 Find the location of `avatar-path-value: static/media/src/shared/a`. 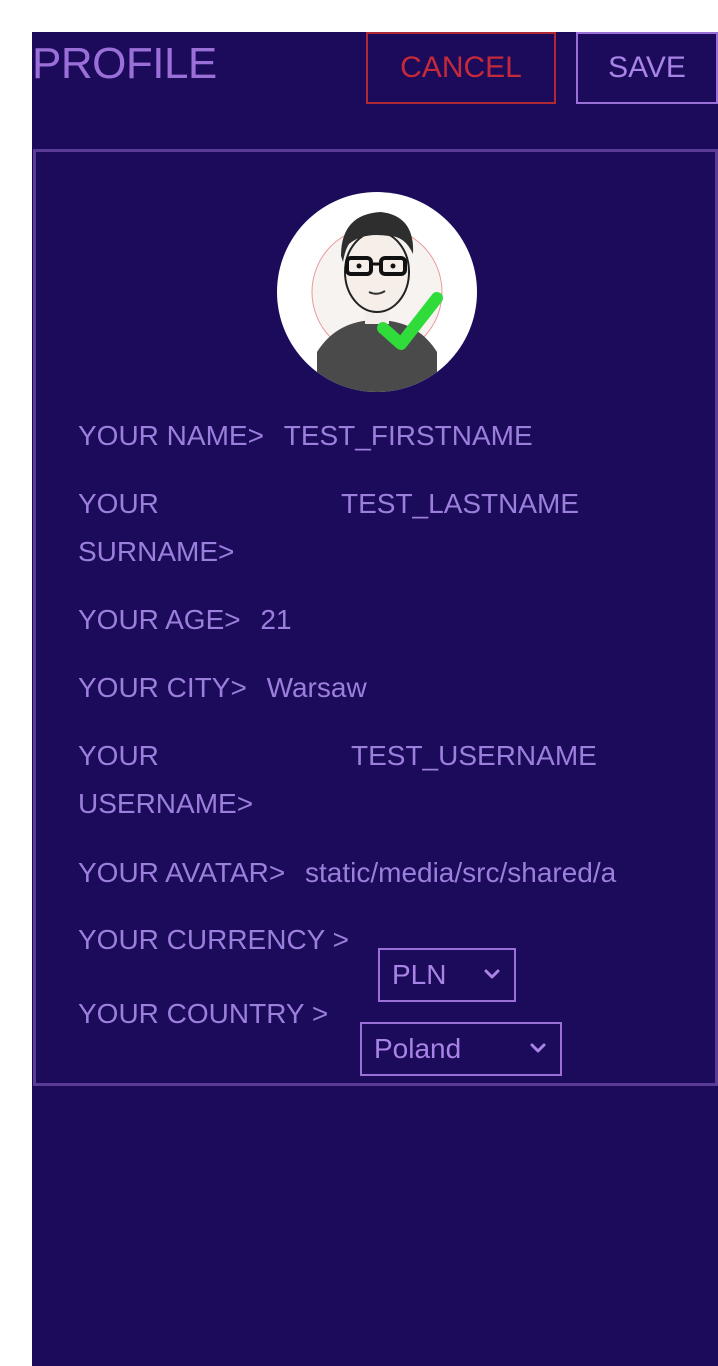

avatar-path-value: static/media/src/shared/a is located at coordinates (460, 873).